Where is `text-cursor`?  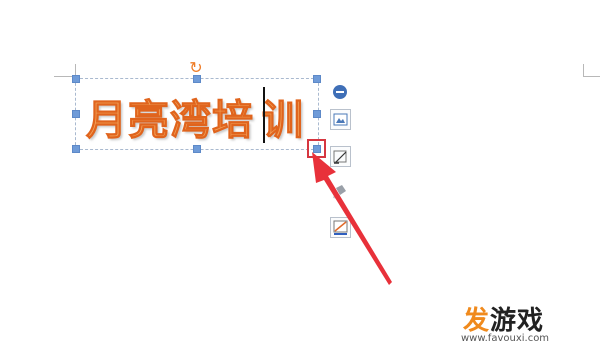 text-cursor is located at coordinates (264, 115).